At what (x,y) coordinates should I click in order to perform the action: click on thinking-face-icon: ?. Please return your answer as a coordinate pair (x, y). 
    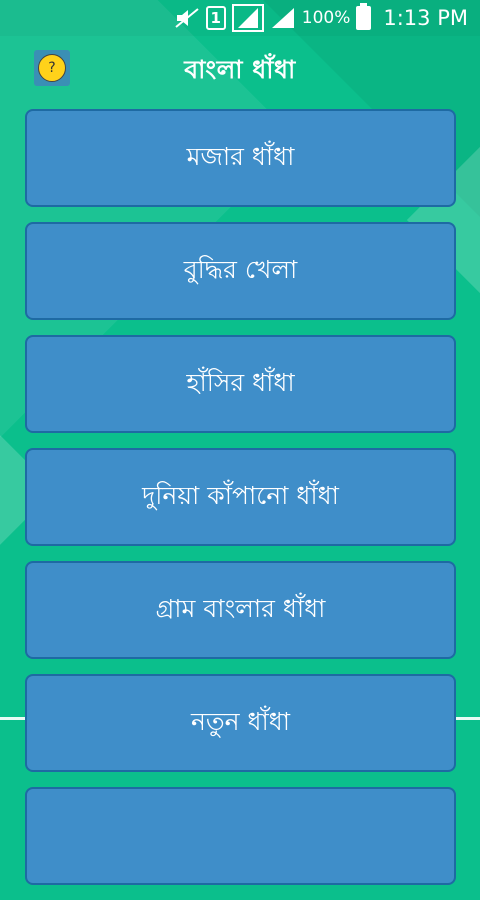
    Looking at the image, I should click on (52, 68).